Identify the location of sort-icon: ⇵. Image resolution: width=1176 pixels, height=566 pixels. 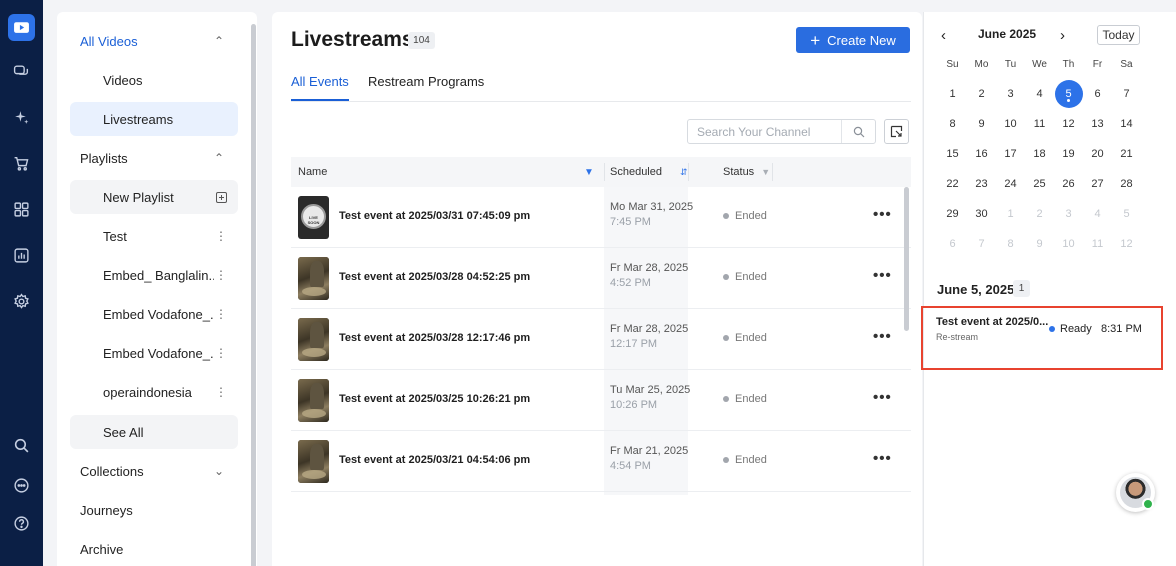
(684, 172).